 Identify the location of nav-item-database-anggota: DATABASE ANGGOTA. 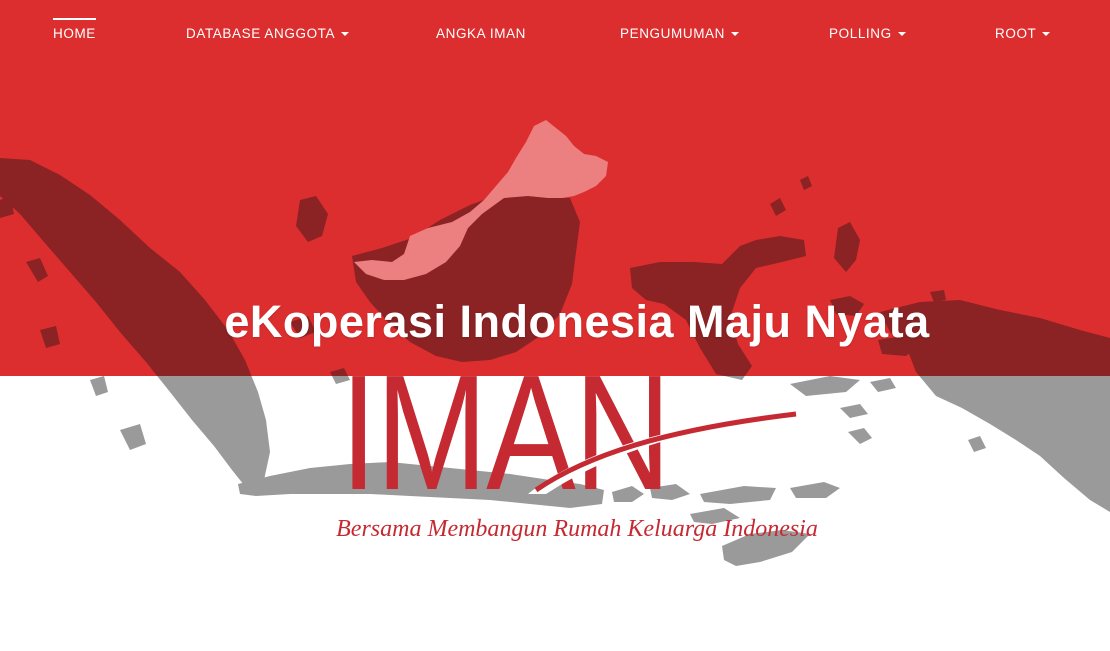
(268, 33).